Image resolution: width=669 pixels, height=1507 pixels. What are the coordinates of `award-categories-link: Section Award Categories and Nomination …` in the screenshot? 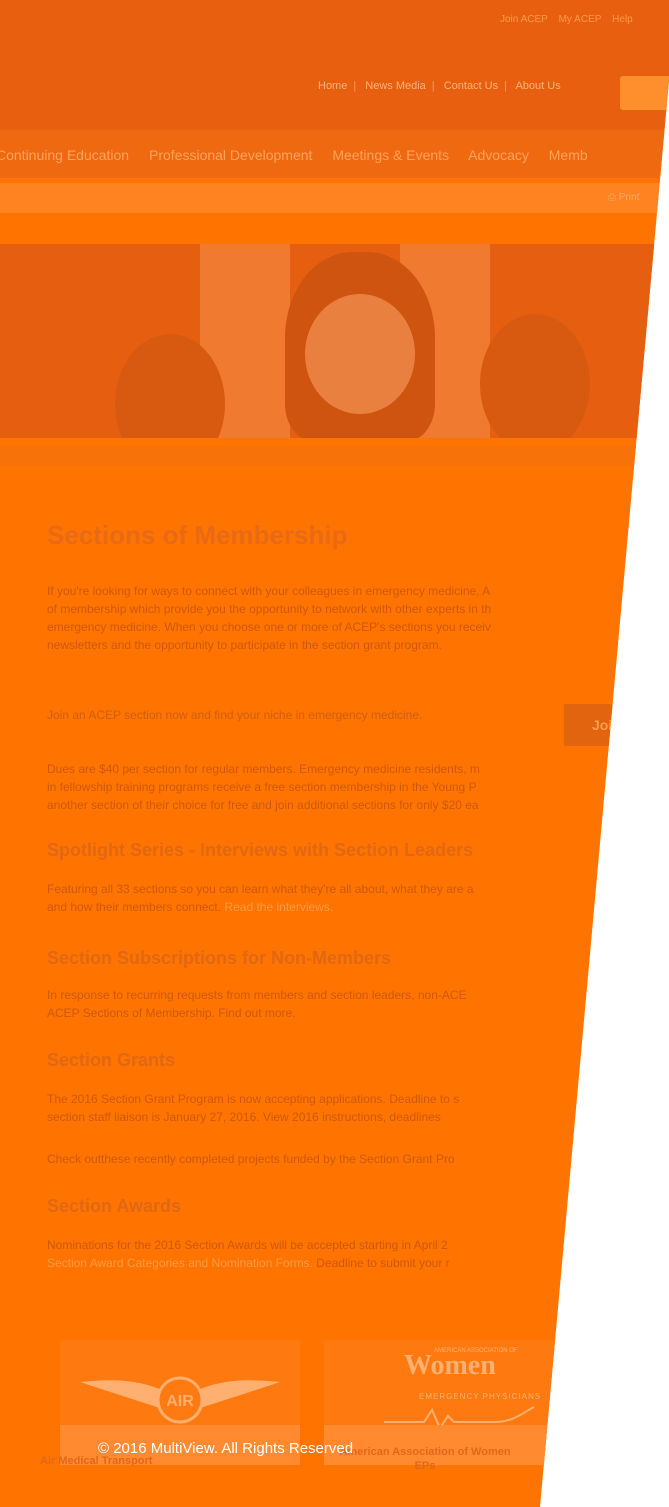 It's located at (180, 1263).